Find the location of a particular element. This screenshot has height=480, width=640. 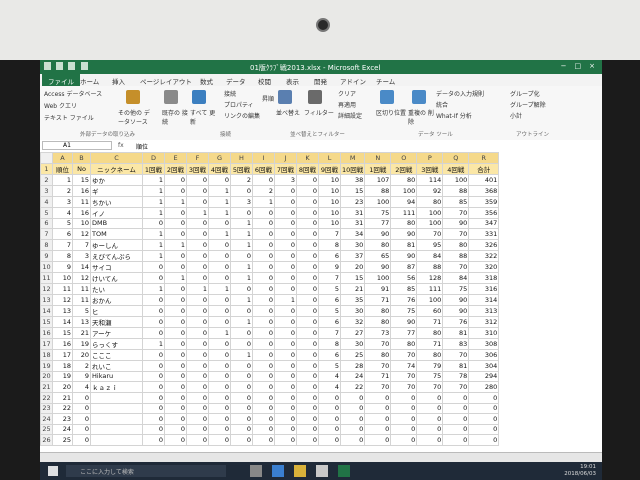

cell: 308 is located at coordinates (484, 343).